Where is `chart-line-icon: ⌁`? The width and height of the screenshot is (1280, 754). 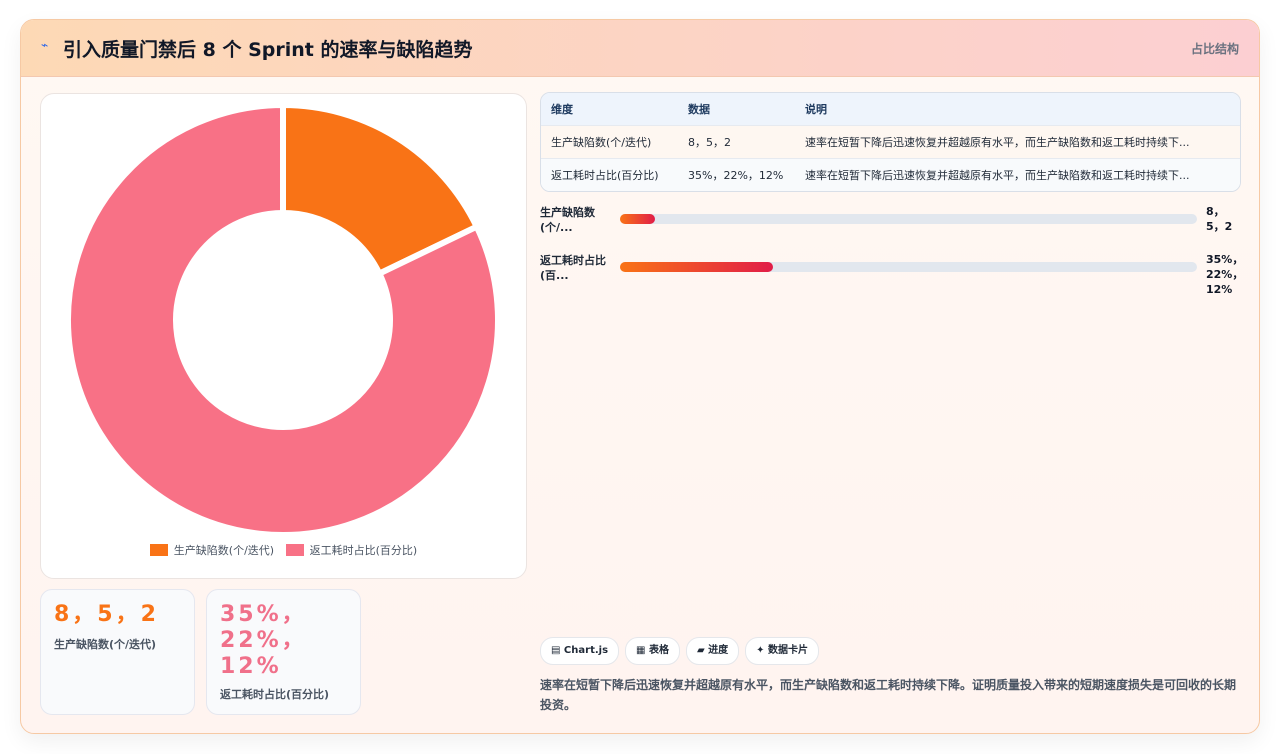 chart-line-icon: ⌁ is located at coordinates (45, 45).